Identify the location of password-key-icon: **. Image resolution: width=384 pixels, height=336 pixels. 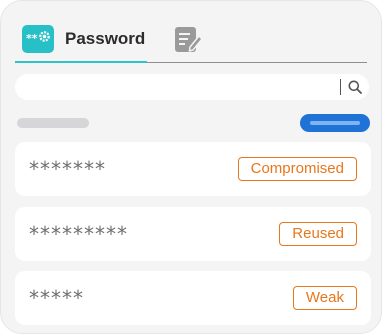
(38, 39).